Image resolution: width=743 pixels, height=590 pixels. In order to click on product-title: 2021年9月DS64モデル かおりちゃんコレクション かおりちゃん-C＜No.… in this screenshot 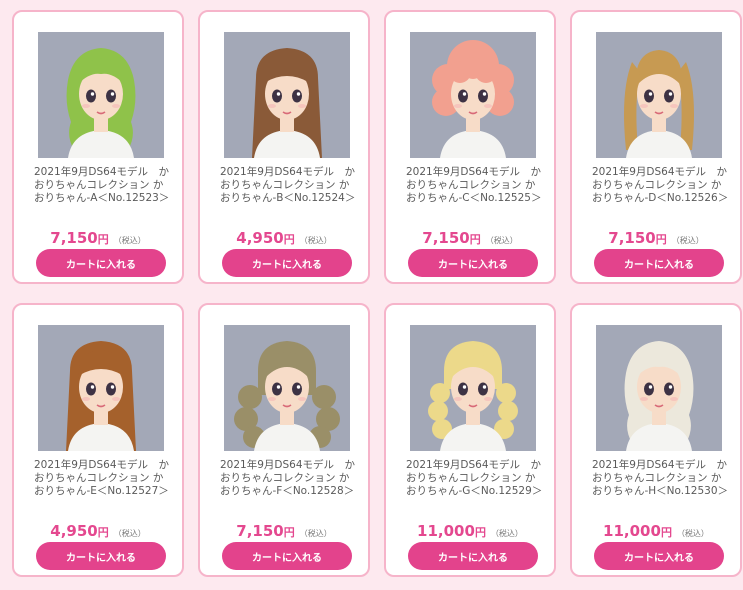, I will do `click(475, 185)`.